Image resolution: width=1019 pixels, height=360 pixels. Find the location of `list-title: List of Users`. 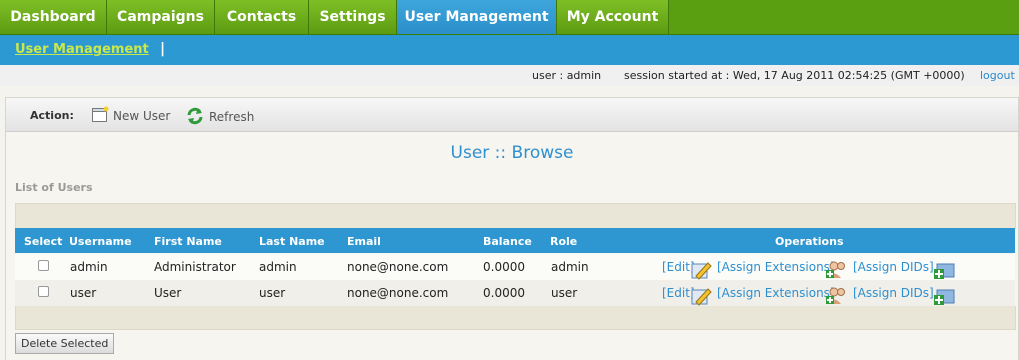

list-title: List of Users is located at coordinates (54, 187).